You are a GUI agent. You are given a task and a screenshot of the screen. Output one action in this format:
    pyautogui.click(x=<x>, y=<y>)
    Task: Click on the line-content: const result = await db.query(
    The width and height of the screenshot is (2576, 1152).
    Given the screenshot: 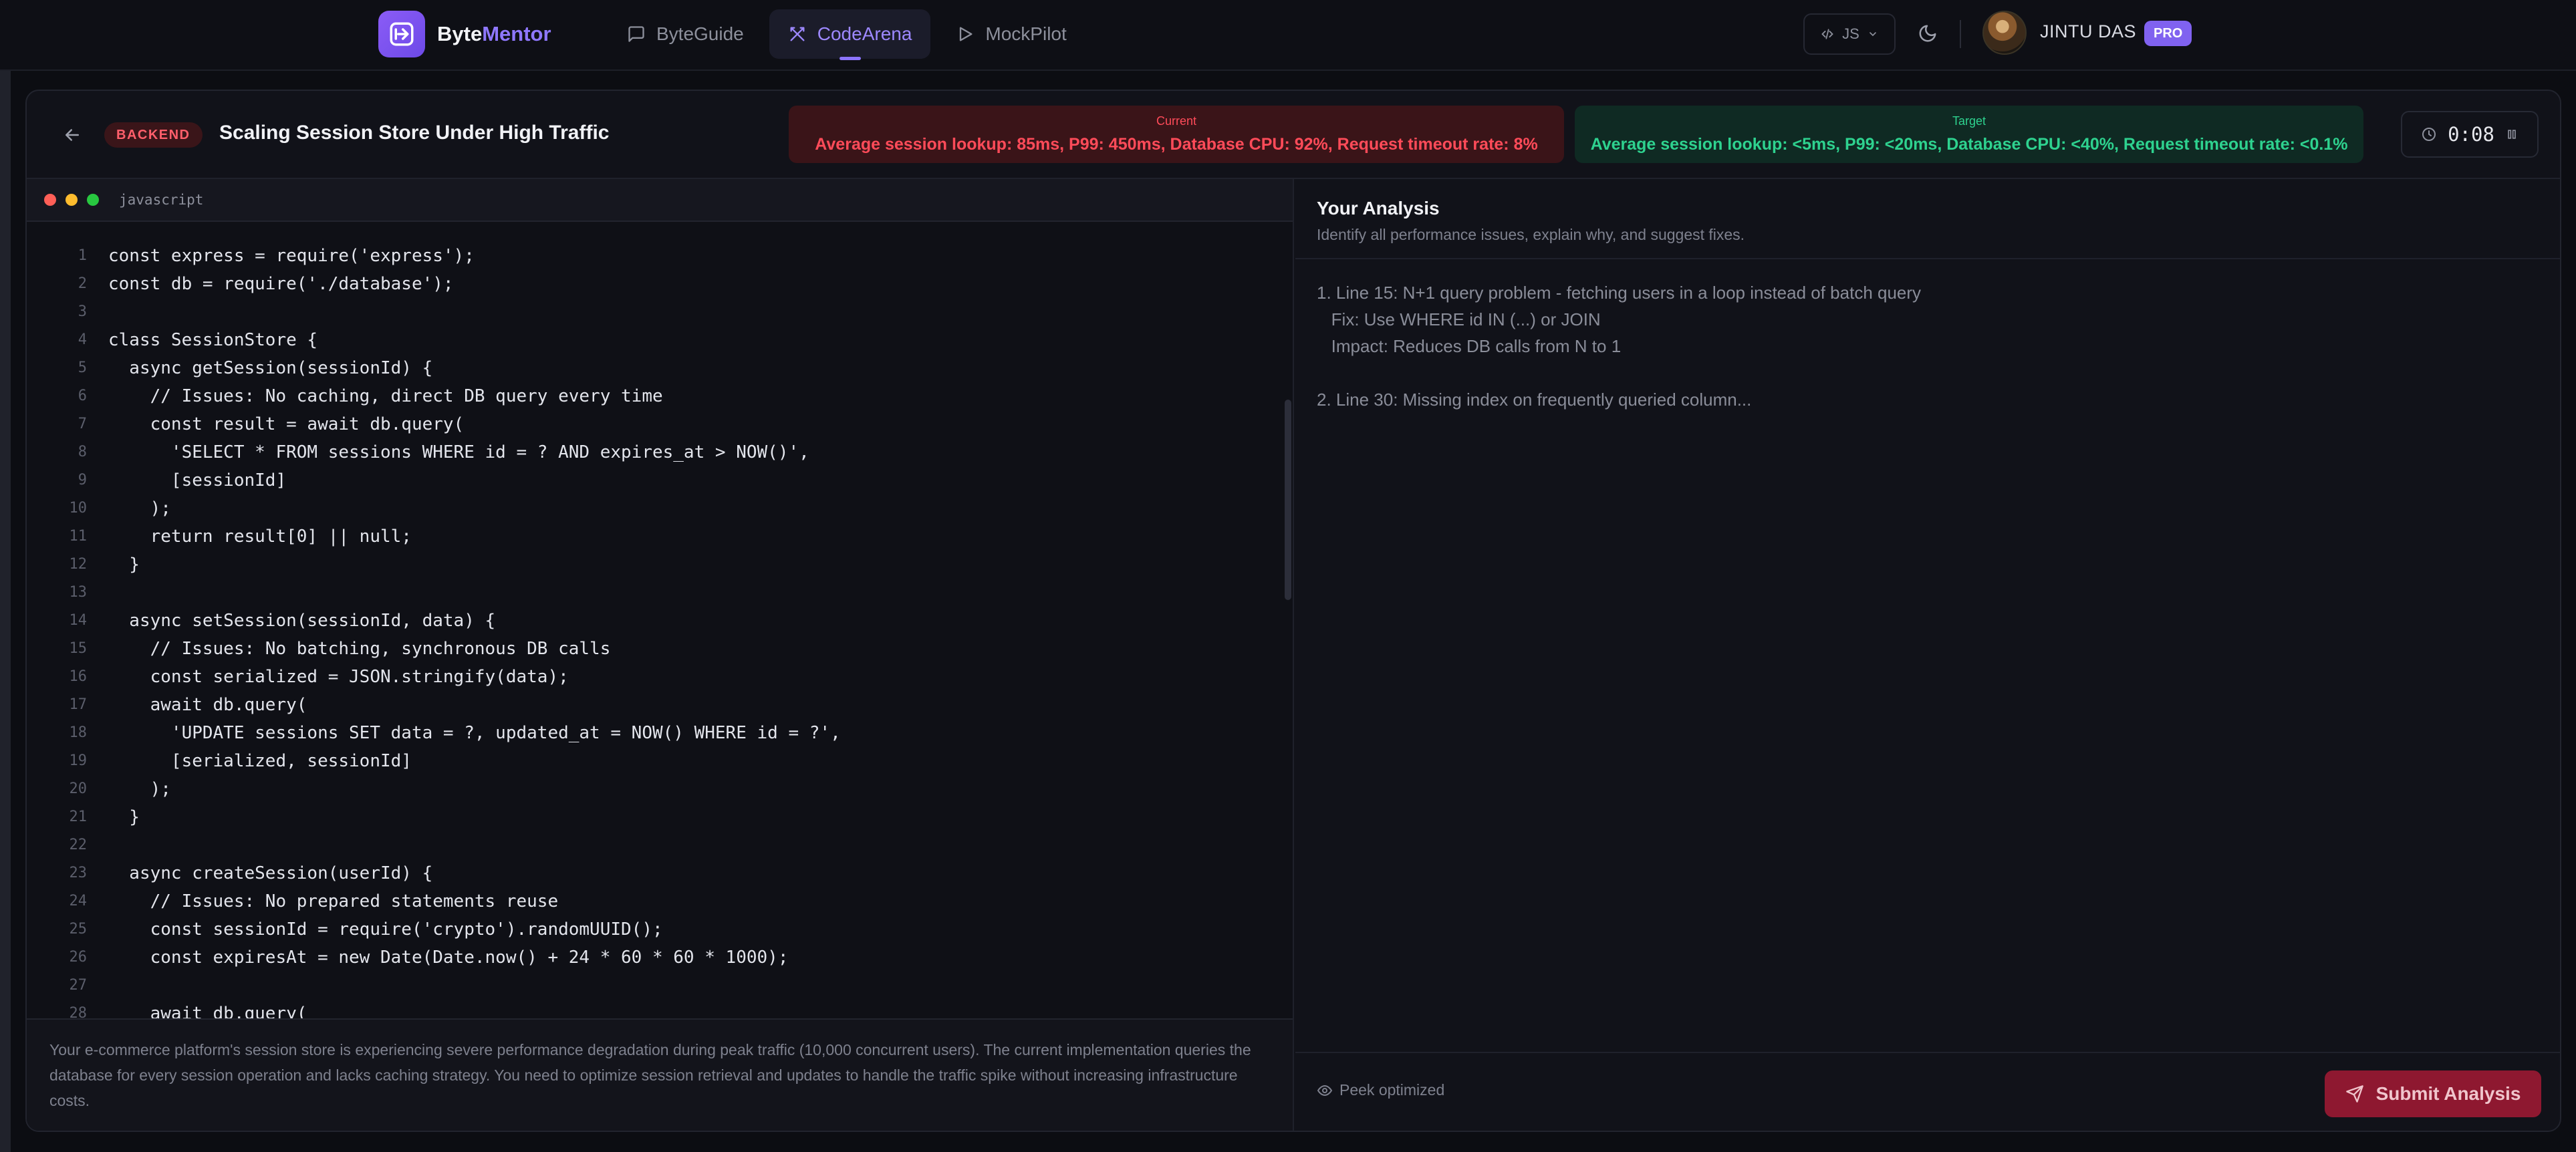 What is the action you would take?
    pyautogui.click(x=287, y=424)
    